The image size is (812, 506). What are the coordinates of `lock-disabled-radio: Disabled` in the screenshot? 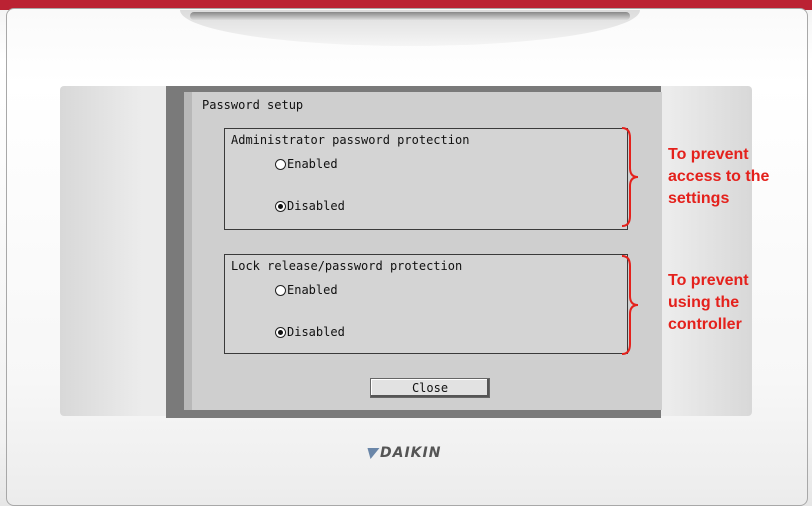 It's located at (310, 332).